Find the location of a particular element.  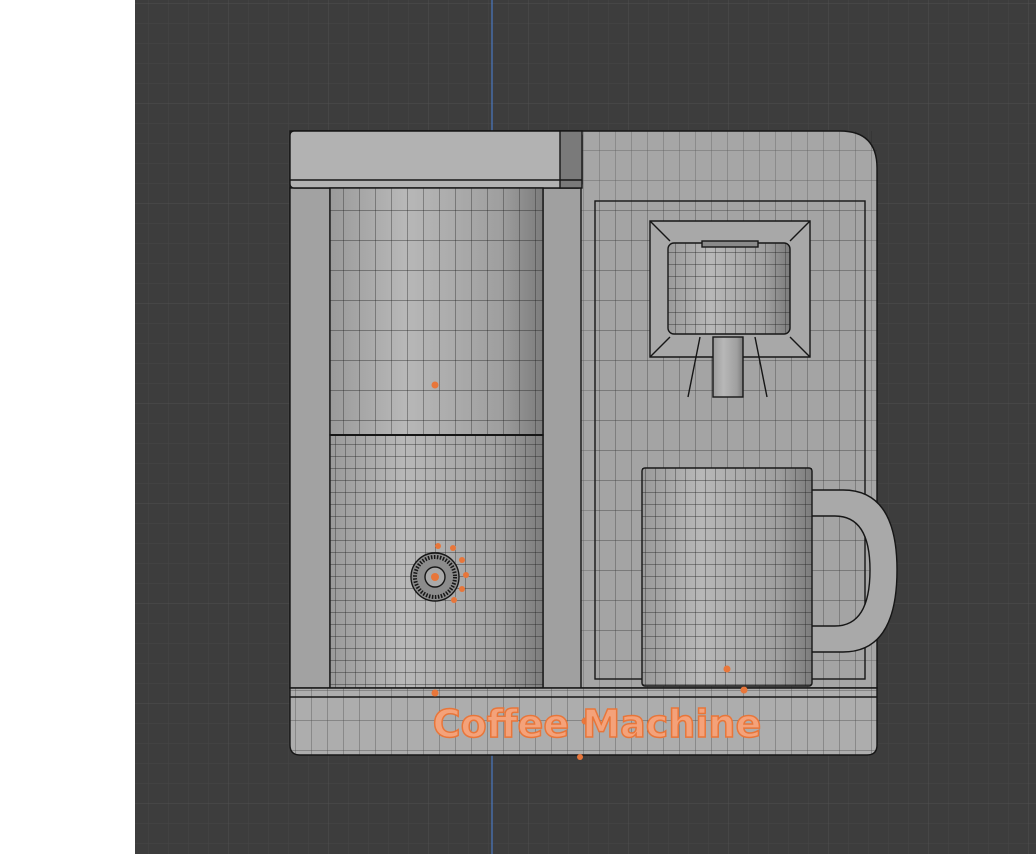

brew-head-wire is located at coordinates (729, 288).